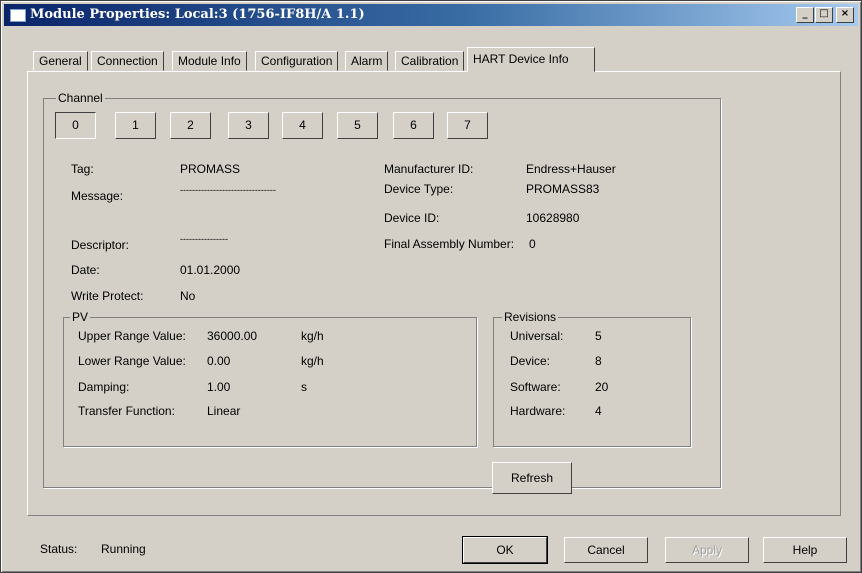  I want to click on channel-button-3: 3, so click(248, 125).